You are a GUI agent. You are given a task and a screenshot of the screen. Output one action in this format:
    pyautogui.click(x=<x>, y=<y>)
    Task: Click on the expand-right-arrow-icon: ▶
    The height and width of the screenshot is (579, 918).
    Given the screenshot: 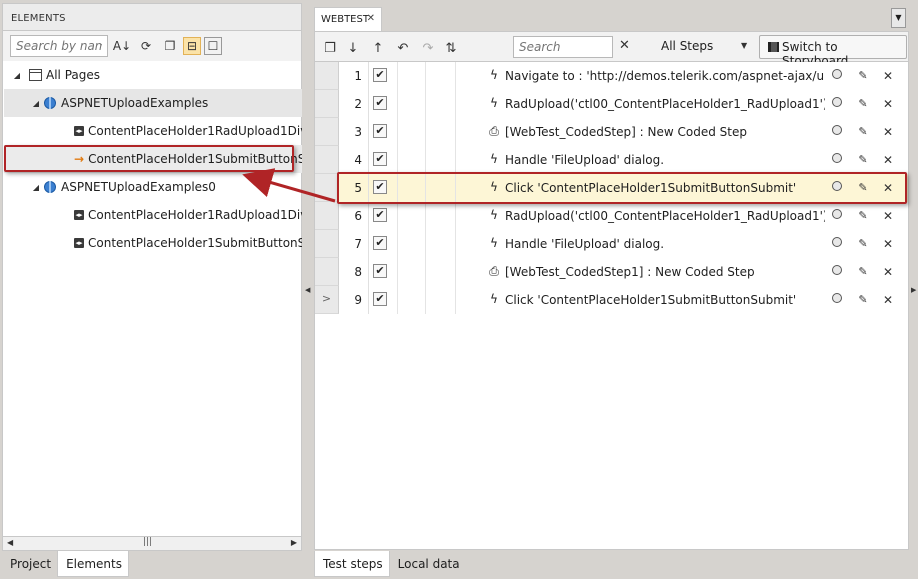 What is the action you would take?
    pyautogui.click(x=913, y=290)
    